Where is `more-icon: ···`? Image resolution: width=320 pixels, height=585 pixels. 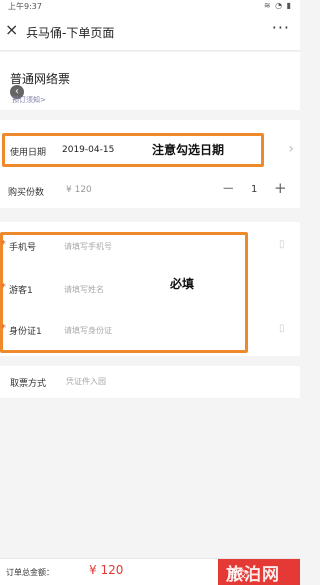
more-icon: ··· is located at coordinates (281, 27).